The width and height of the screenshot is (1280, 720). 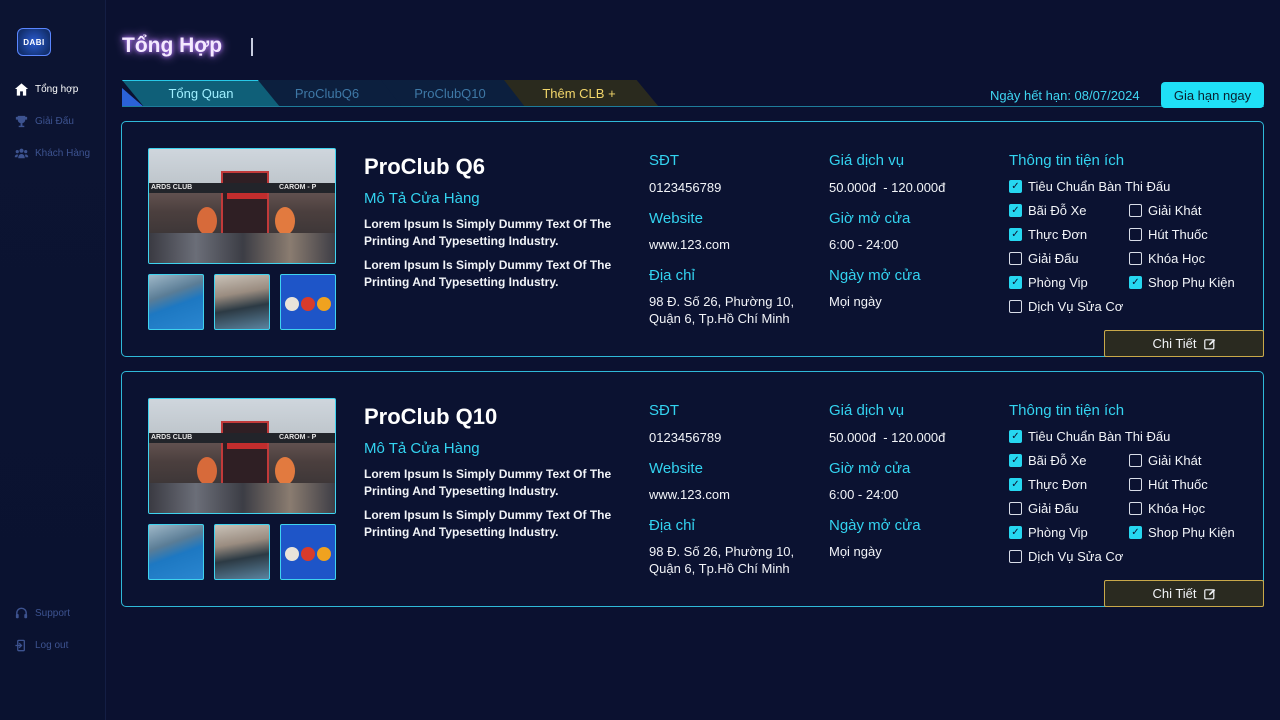 I want to click on price-value: 50.000đ - 120.000đ, so click(x=887, y=437).